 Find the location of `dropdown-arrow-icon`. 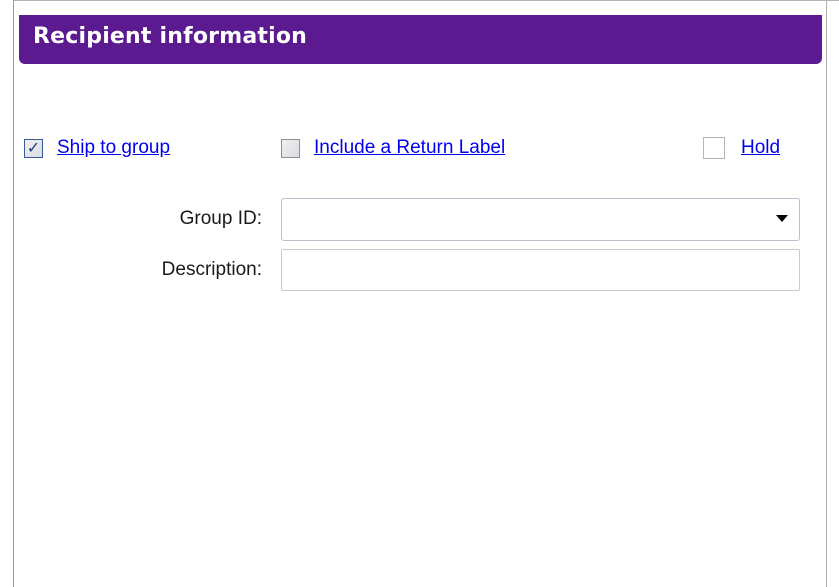

dropdown-arrow-icon is located at coordinates (782, 218).